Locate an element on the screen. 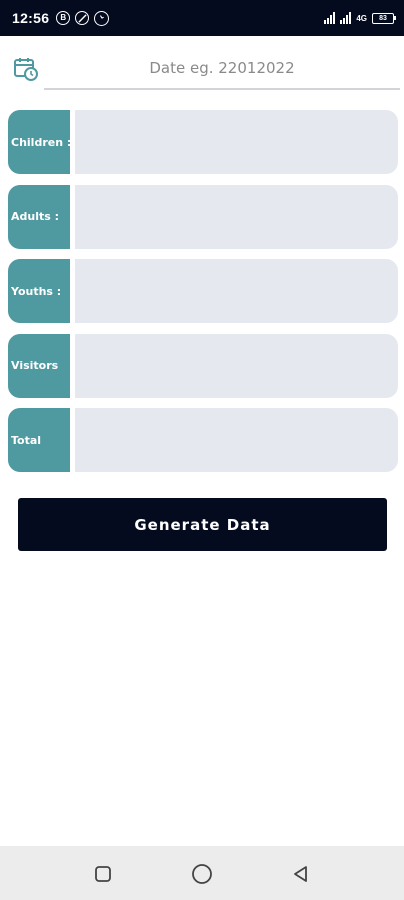 Image resolution: width=404 pixels, height=900 pixels. total-input is located at coordinates (236, 440).